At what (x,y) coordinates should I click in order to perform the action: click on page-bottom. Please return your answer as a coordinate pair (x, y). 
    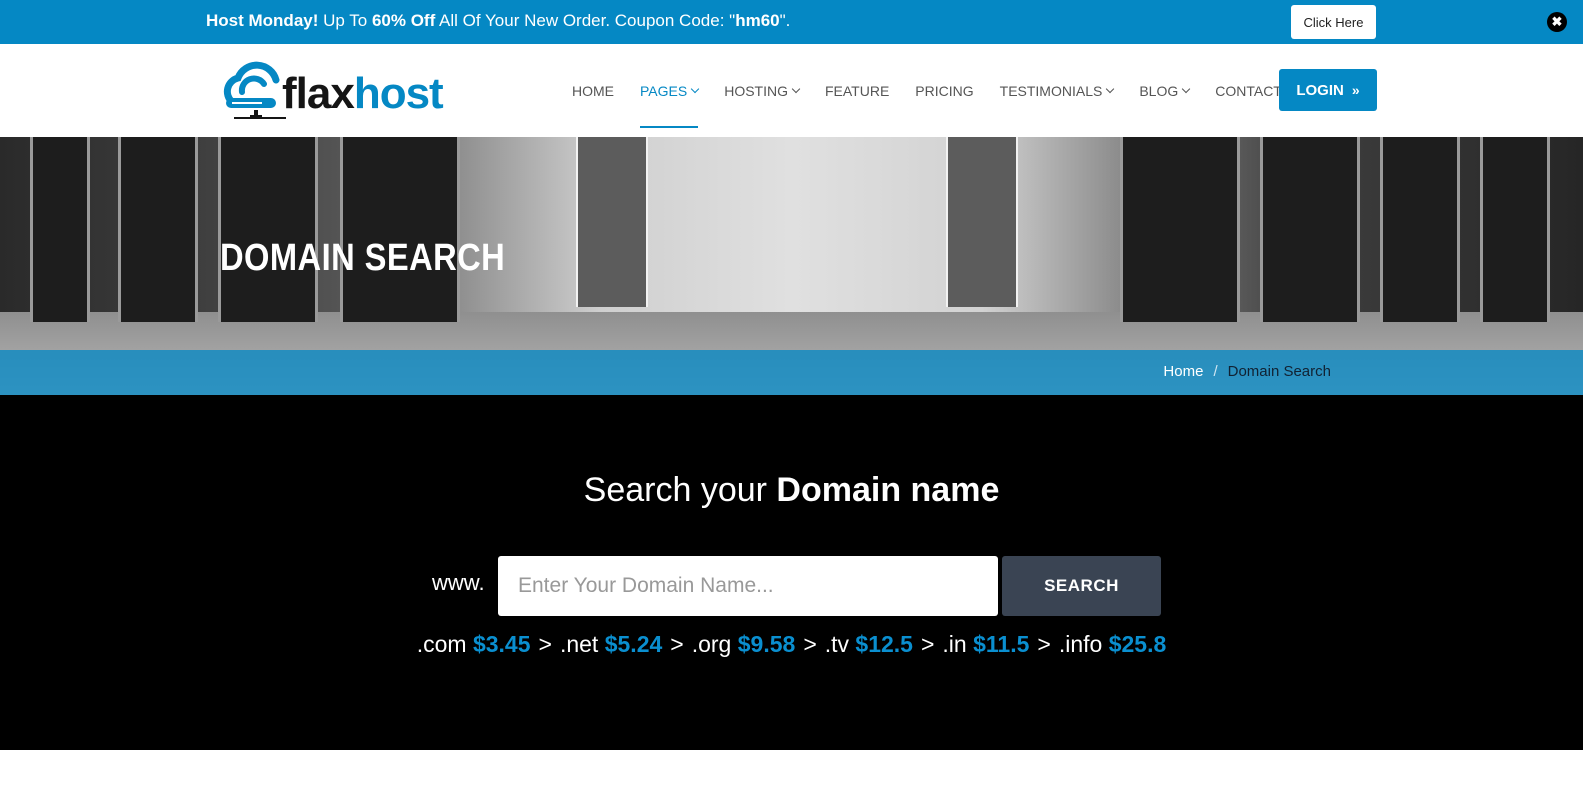
    Looking at the image, I should click on (791, 768).